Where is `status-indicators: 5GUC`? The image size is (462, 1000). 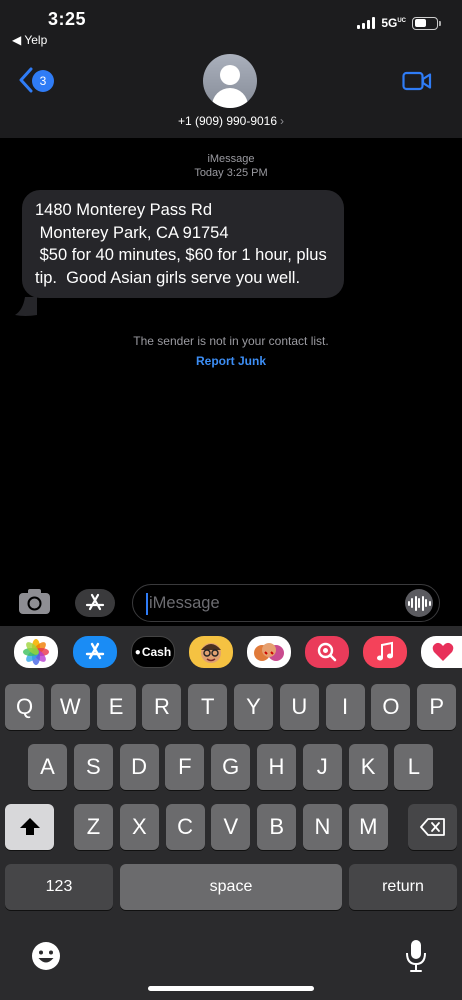
status-indicators: 5GUC is located at coordinates (399, 23).